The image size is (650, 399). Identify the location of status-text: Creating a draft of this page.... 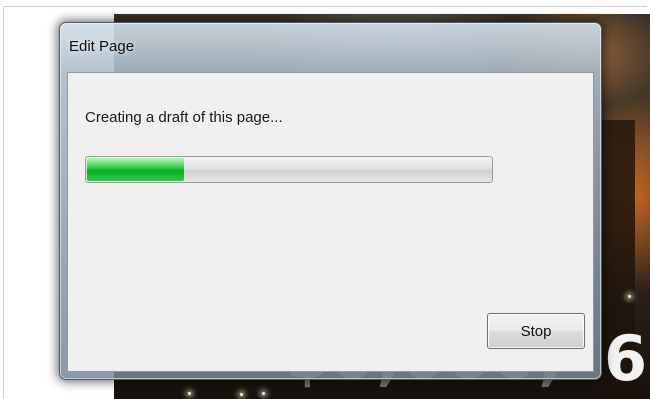
(184, 117).